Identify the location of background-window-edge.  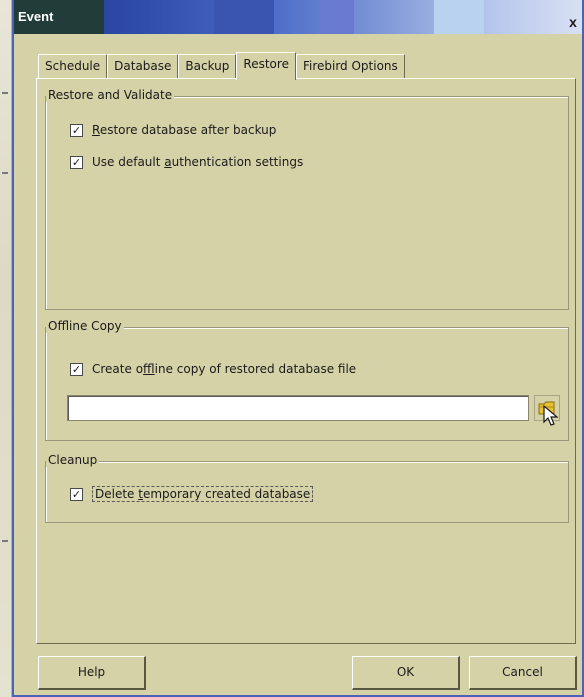
(6, 348).